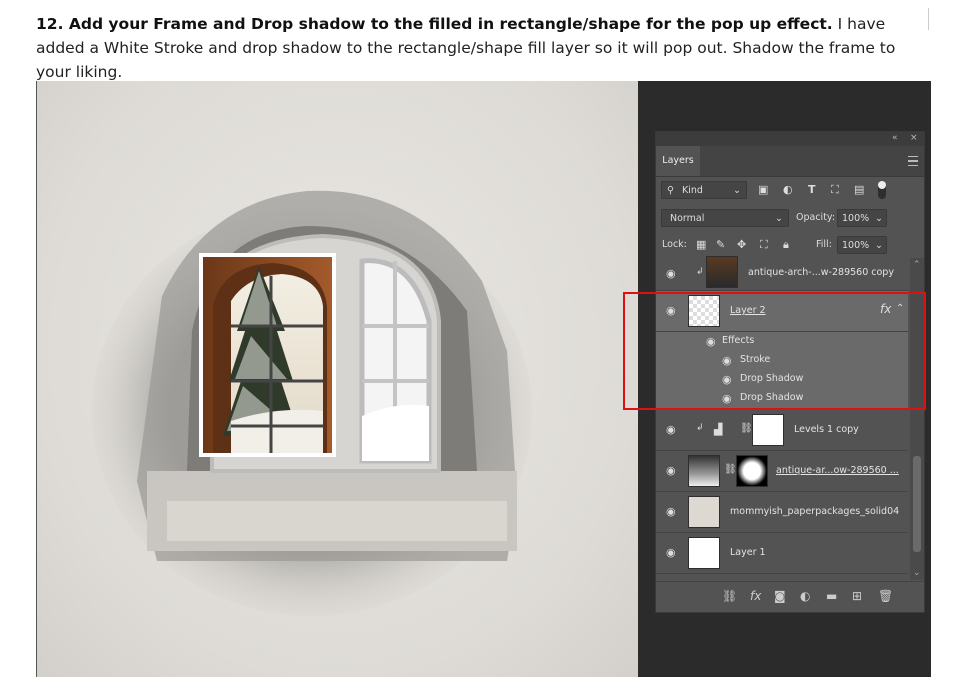 The height and width of the screenshot is (697, 957). What do you see at coordinates (674, 244) in the screenshot?
I see `lock-label: Lock:` at bounding box center [674, 244].